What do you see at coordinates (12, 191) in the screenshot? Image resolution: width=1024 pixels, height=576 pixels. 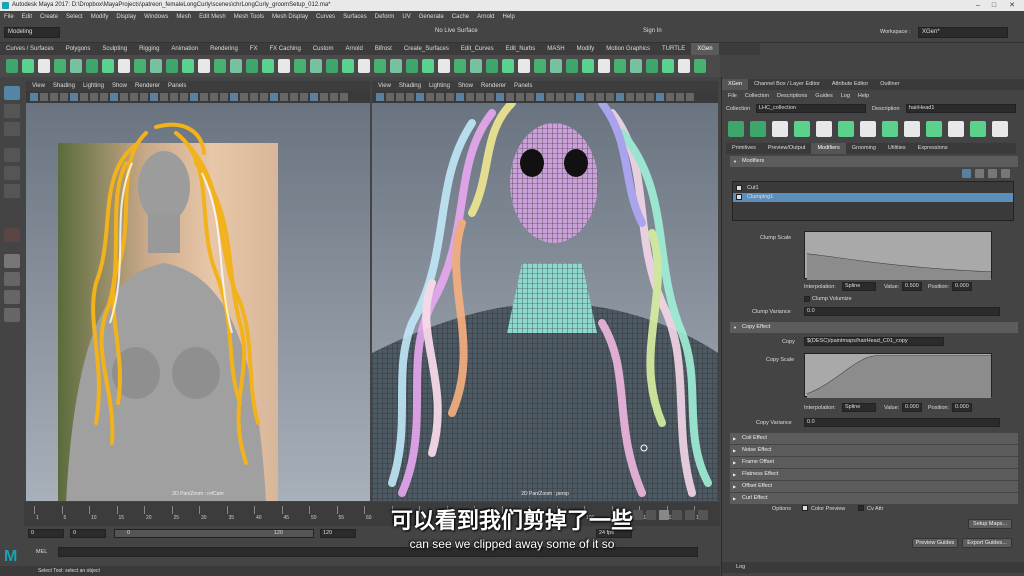 I see `scale-tool-icon` at bounding box center [12, 191].